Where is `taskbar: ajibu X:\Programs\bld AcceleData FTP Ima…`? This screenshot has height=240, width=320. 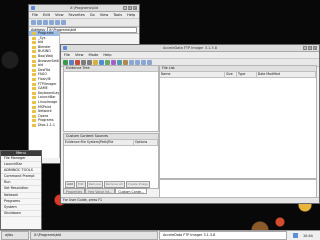 taskbar: ajibu X:\Programs\bld AcceleData FTP Ima… is located at coordinates (160, 235).